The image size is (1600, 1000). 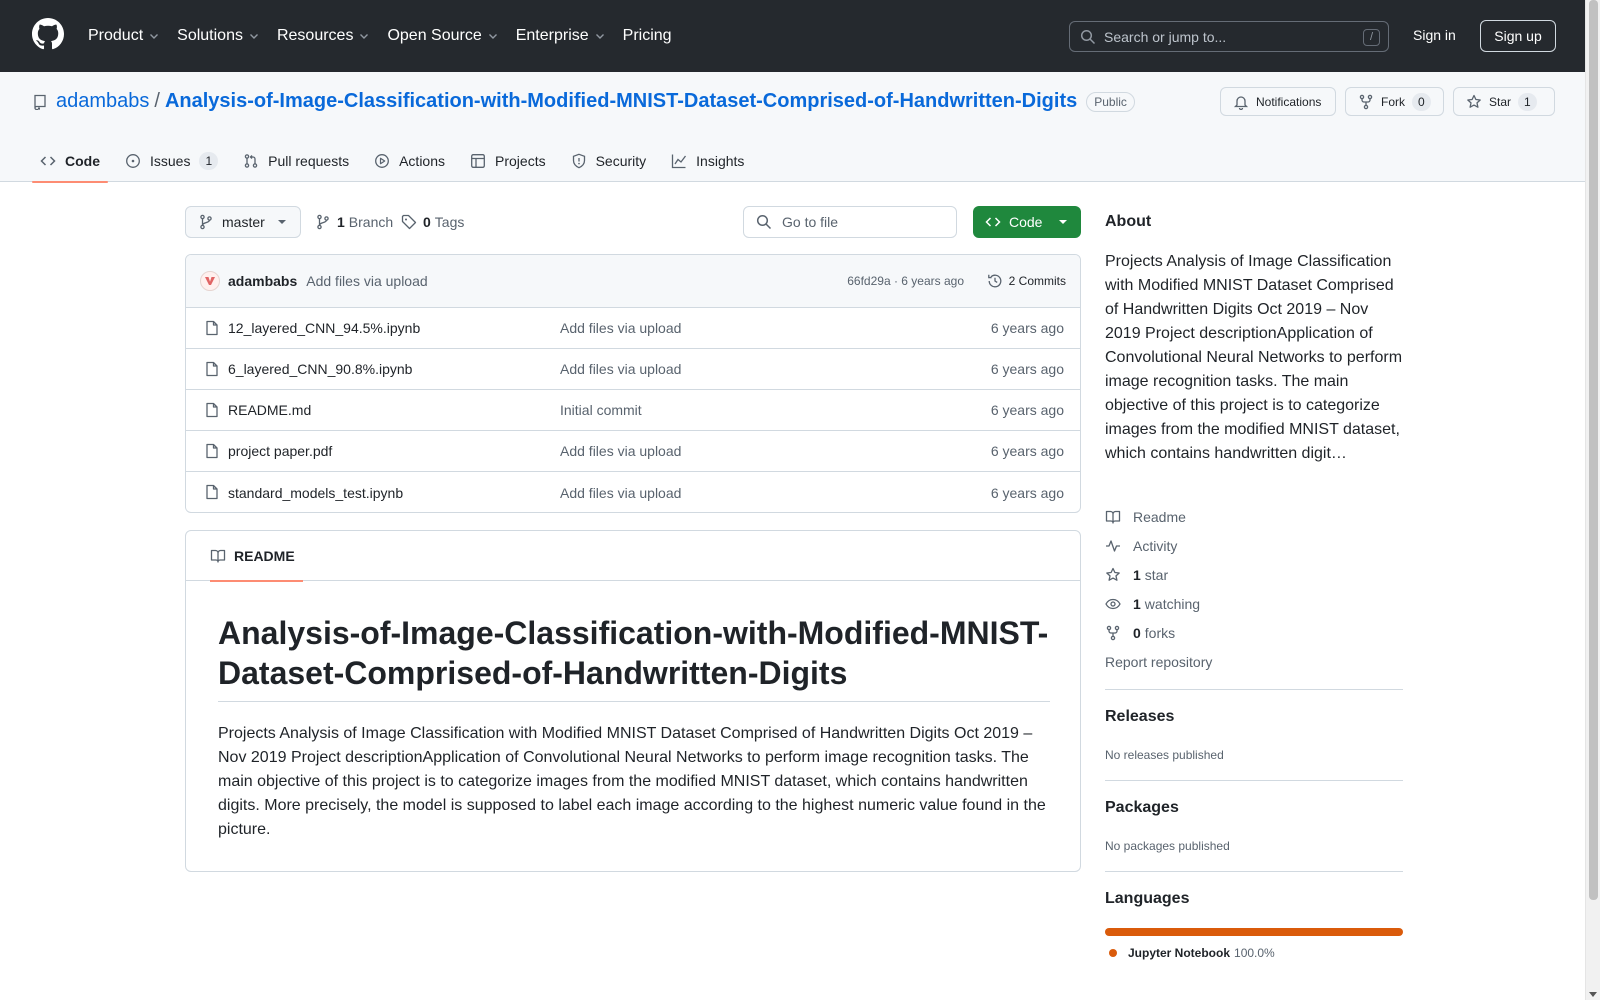 What do you see at coordinates (282, 222) in the screenshot?
I see `triangle-down-icon` at bounding box center [282, 222].